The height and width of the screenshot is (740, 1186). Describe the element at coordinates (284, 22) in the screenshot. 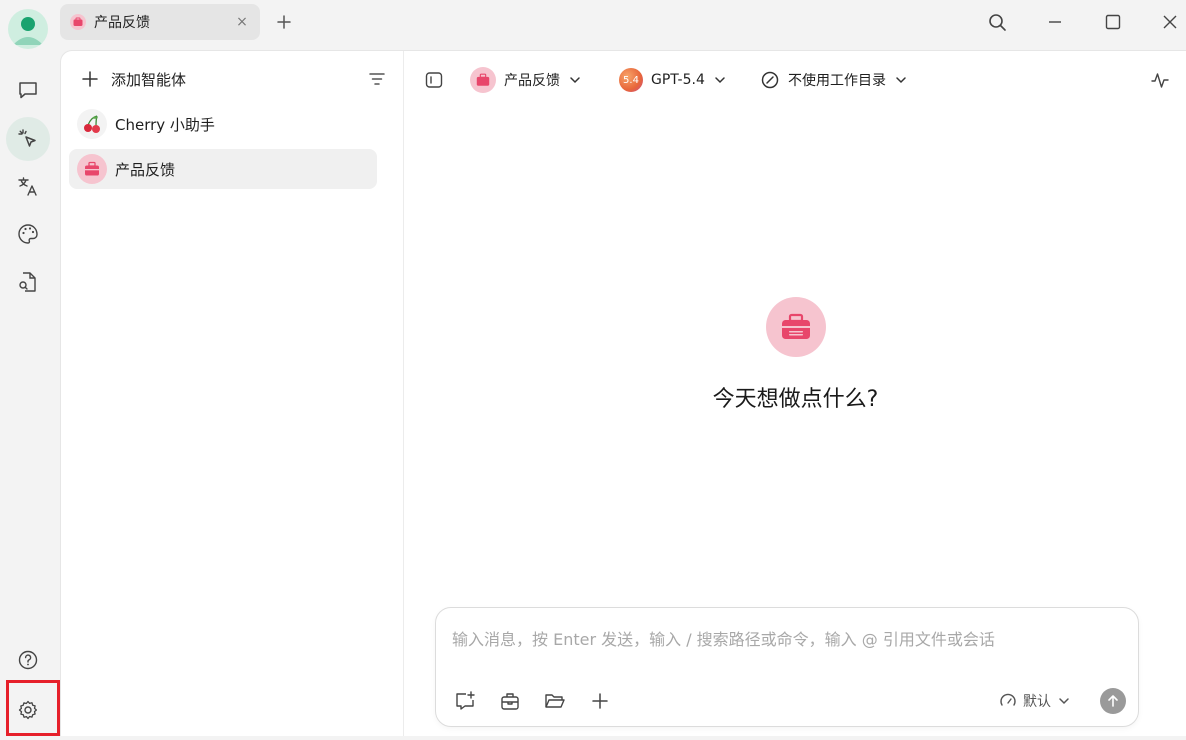

I see `new-tab-icon` at that location.